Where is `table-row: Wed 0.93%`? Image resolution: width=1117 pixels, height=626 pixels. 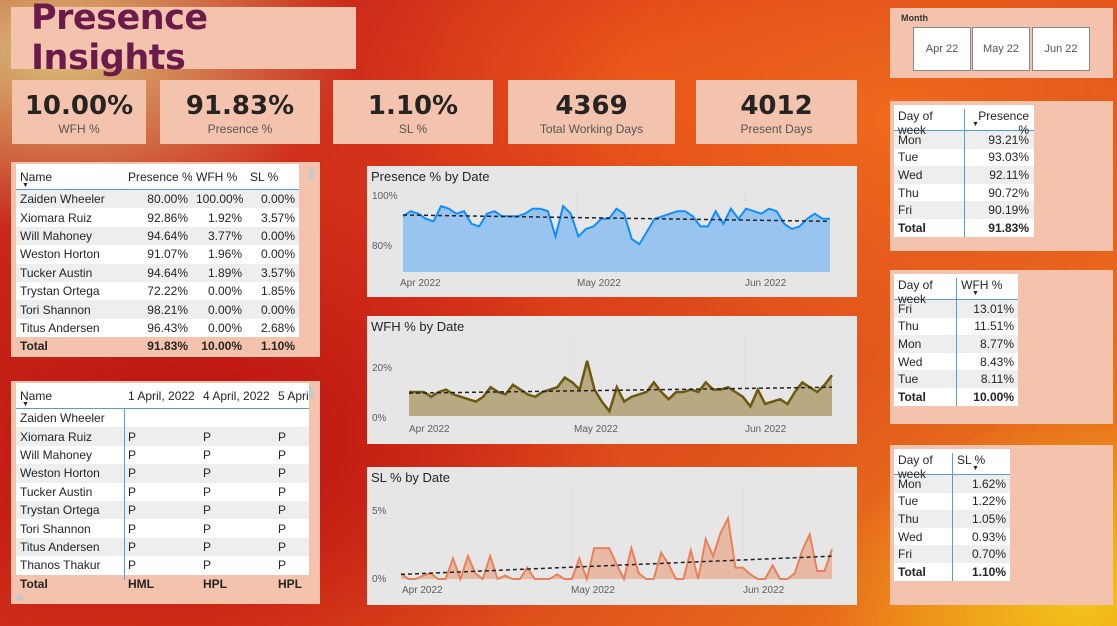 table-row: Wed 0.93% is located at coordinates (952, 536).